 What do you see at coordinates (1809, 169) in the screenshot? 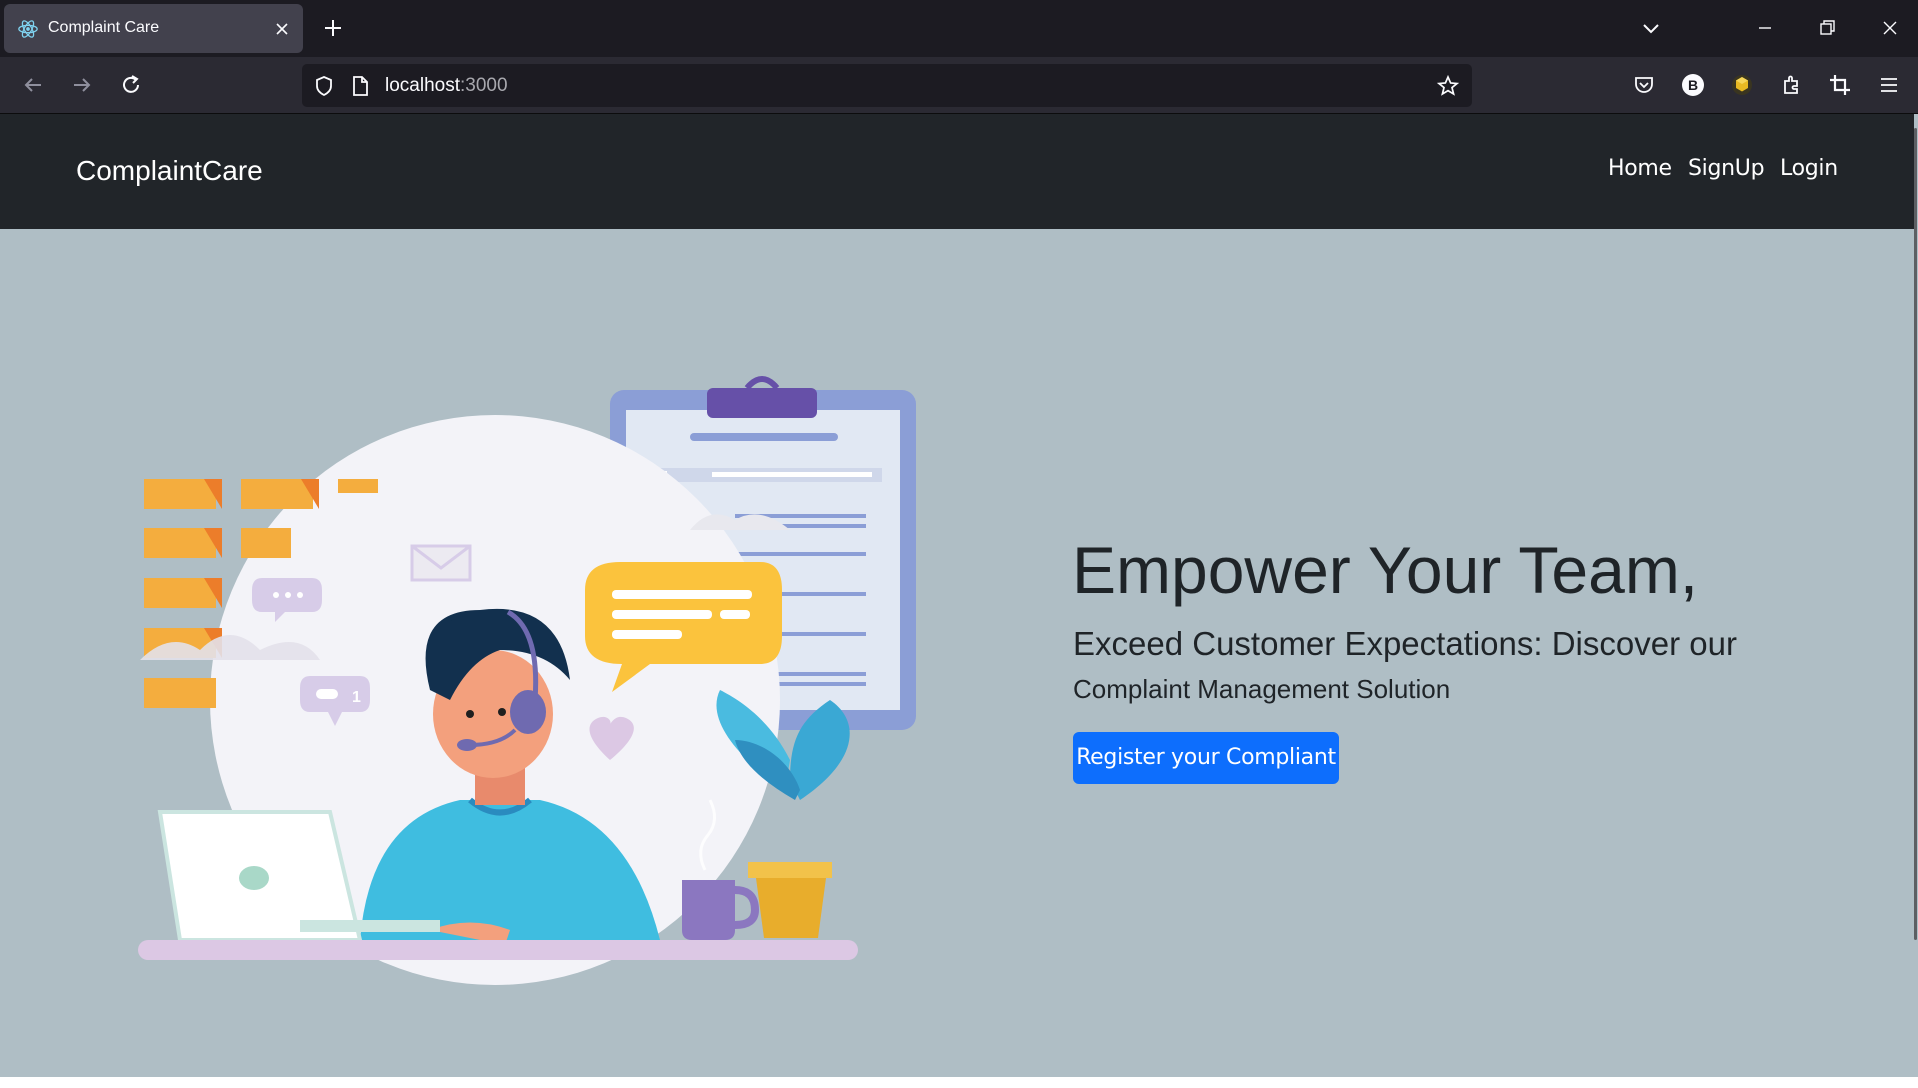
I see `nav-login-link: Login` at bounding box center [1809, 169].